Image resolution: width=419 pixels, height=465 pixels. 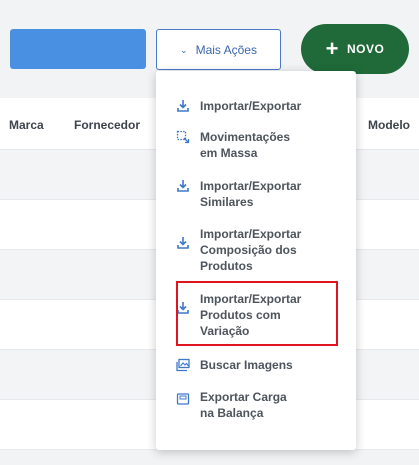 I want to click on chevron-down-icon: ⌄, so click(x=184, y=50).